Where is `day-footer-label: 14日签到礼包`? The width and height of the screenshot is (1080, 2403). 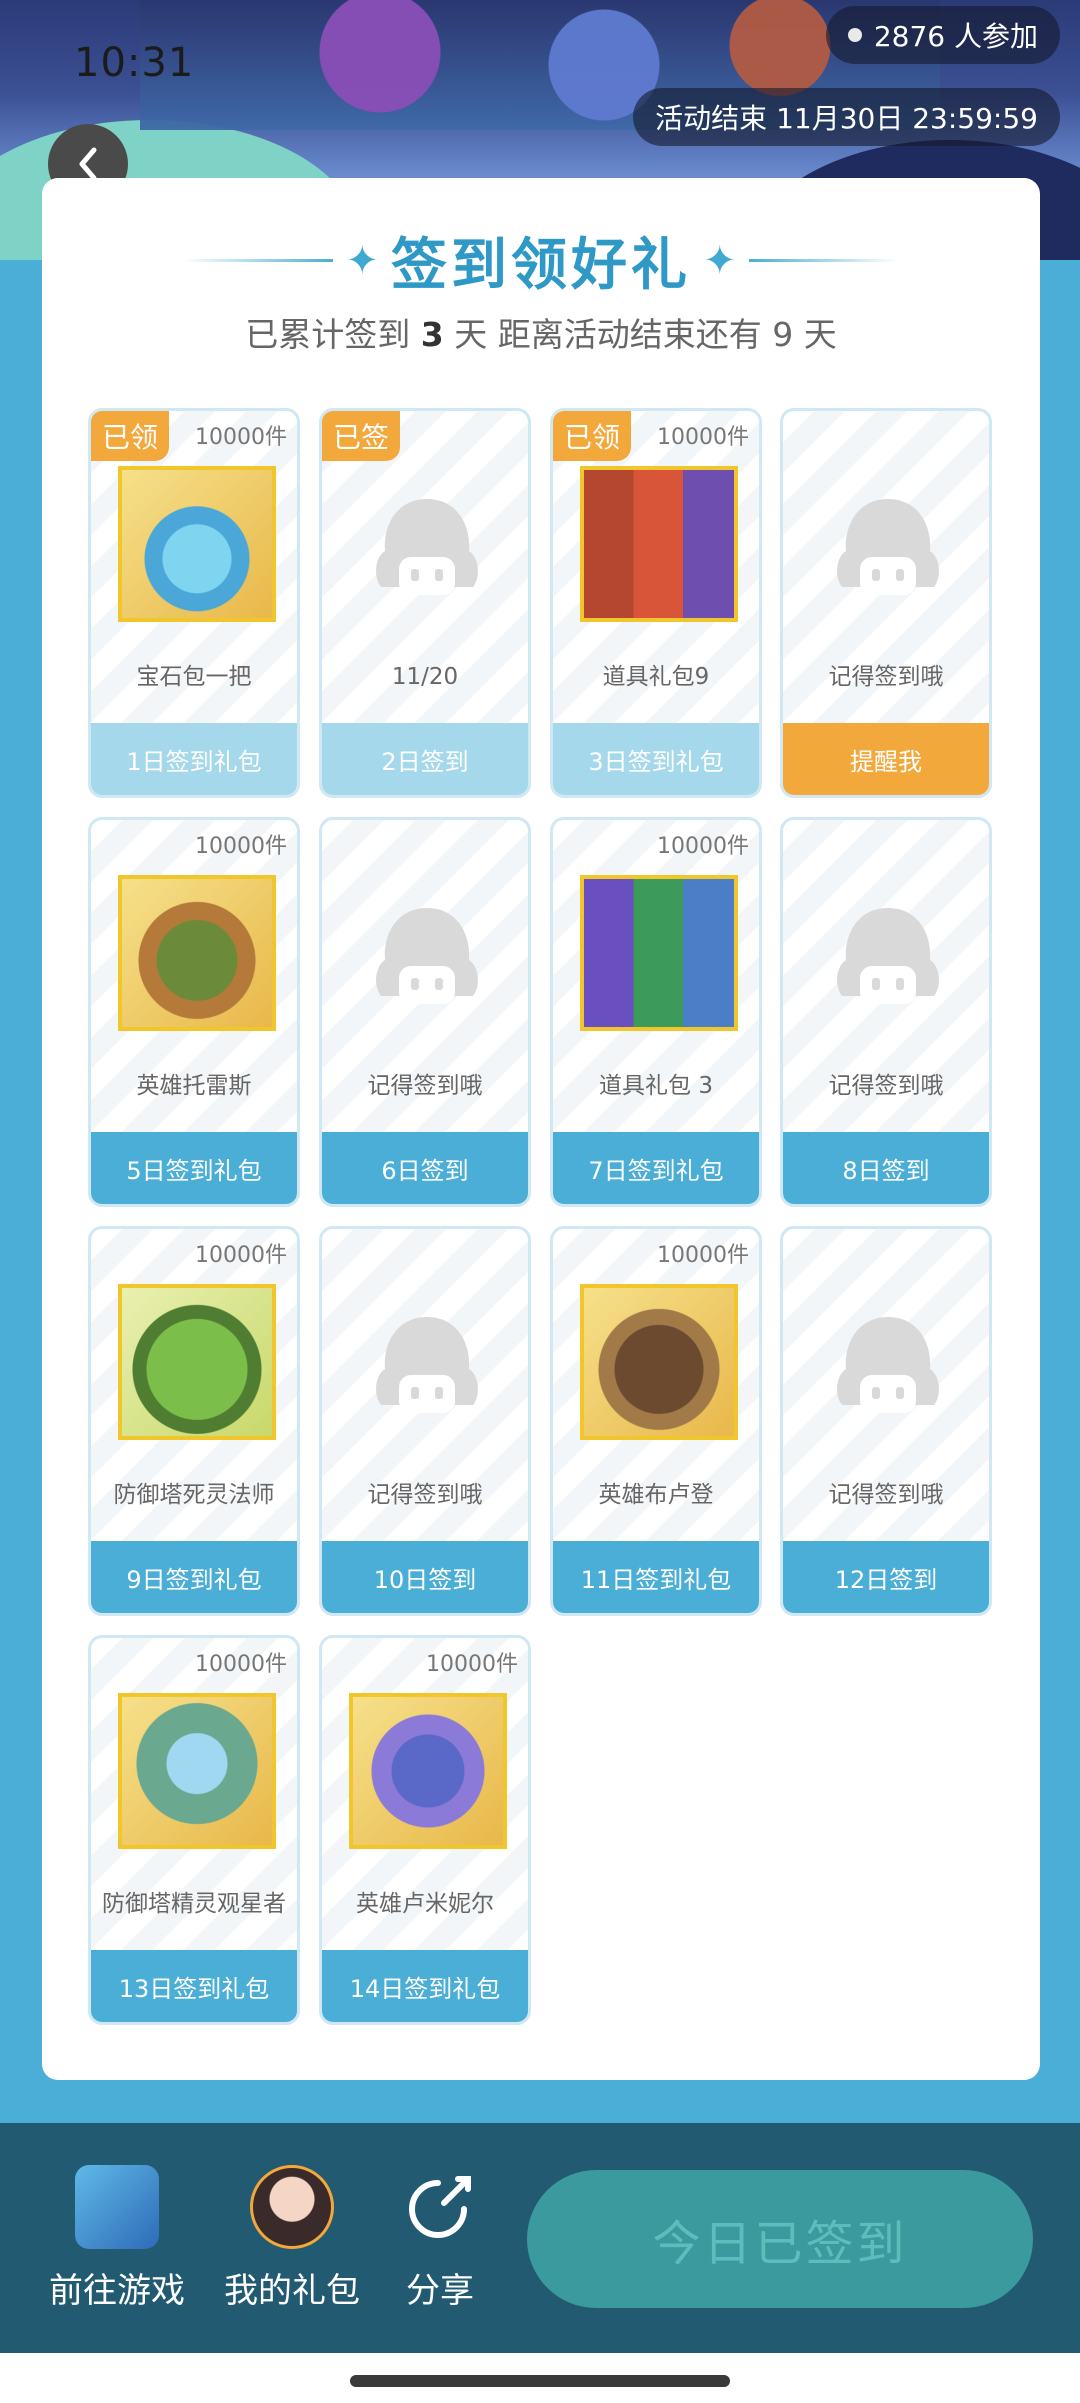 day-footer-label: 14日签到礼包 is located at coordinates (425, 1986).